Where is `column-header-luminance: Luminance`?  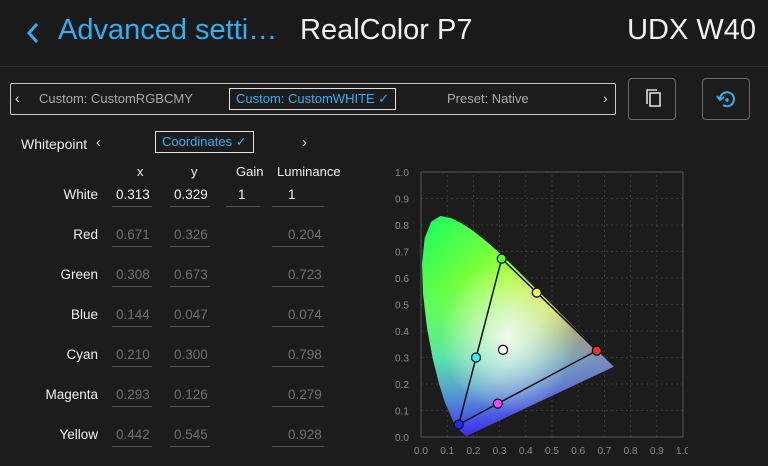 column-header-luminance: Luminance is located at coordinates (309, 171).